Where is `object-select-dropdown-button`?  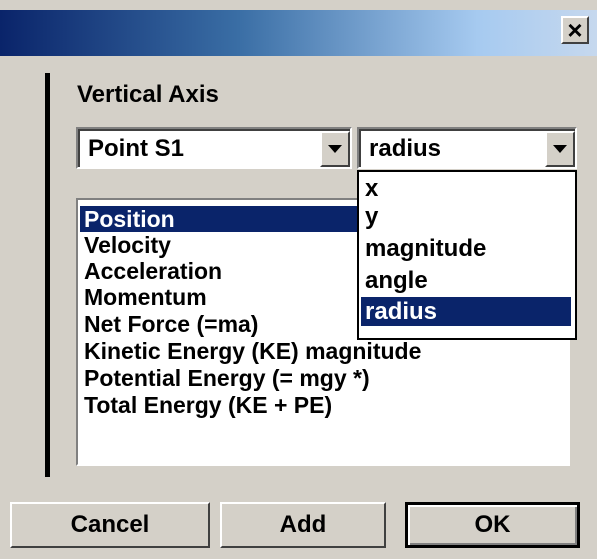
object-select-dropdown-button is located at coordinates (335, 149).